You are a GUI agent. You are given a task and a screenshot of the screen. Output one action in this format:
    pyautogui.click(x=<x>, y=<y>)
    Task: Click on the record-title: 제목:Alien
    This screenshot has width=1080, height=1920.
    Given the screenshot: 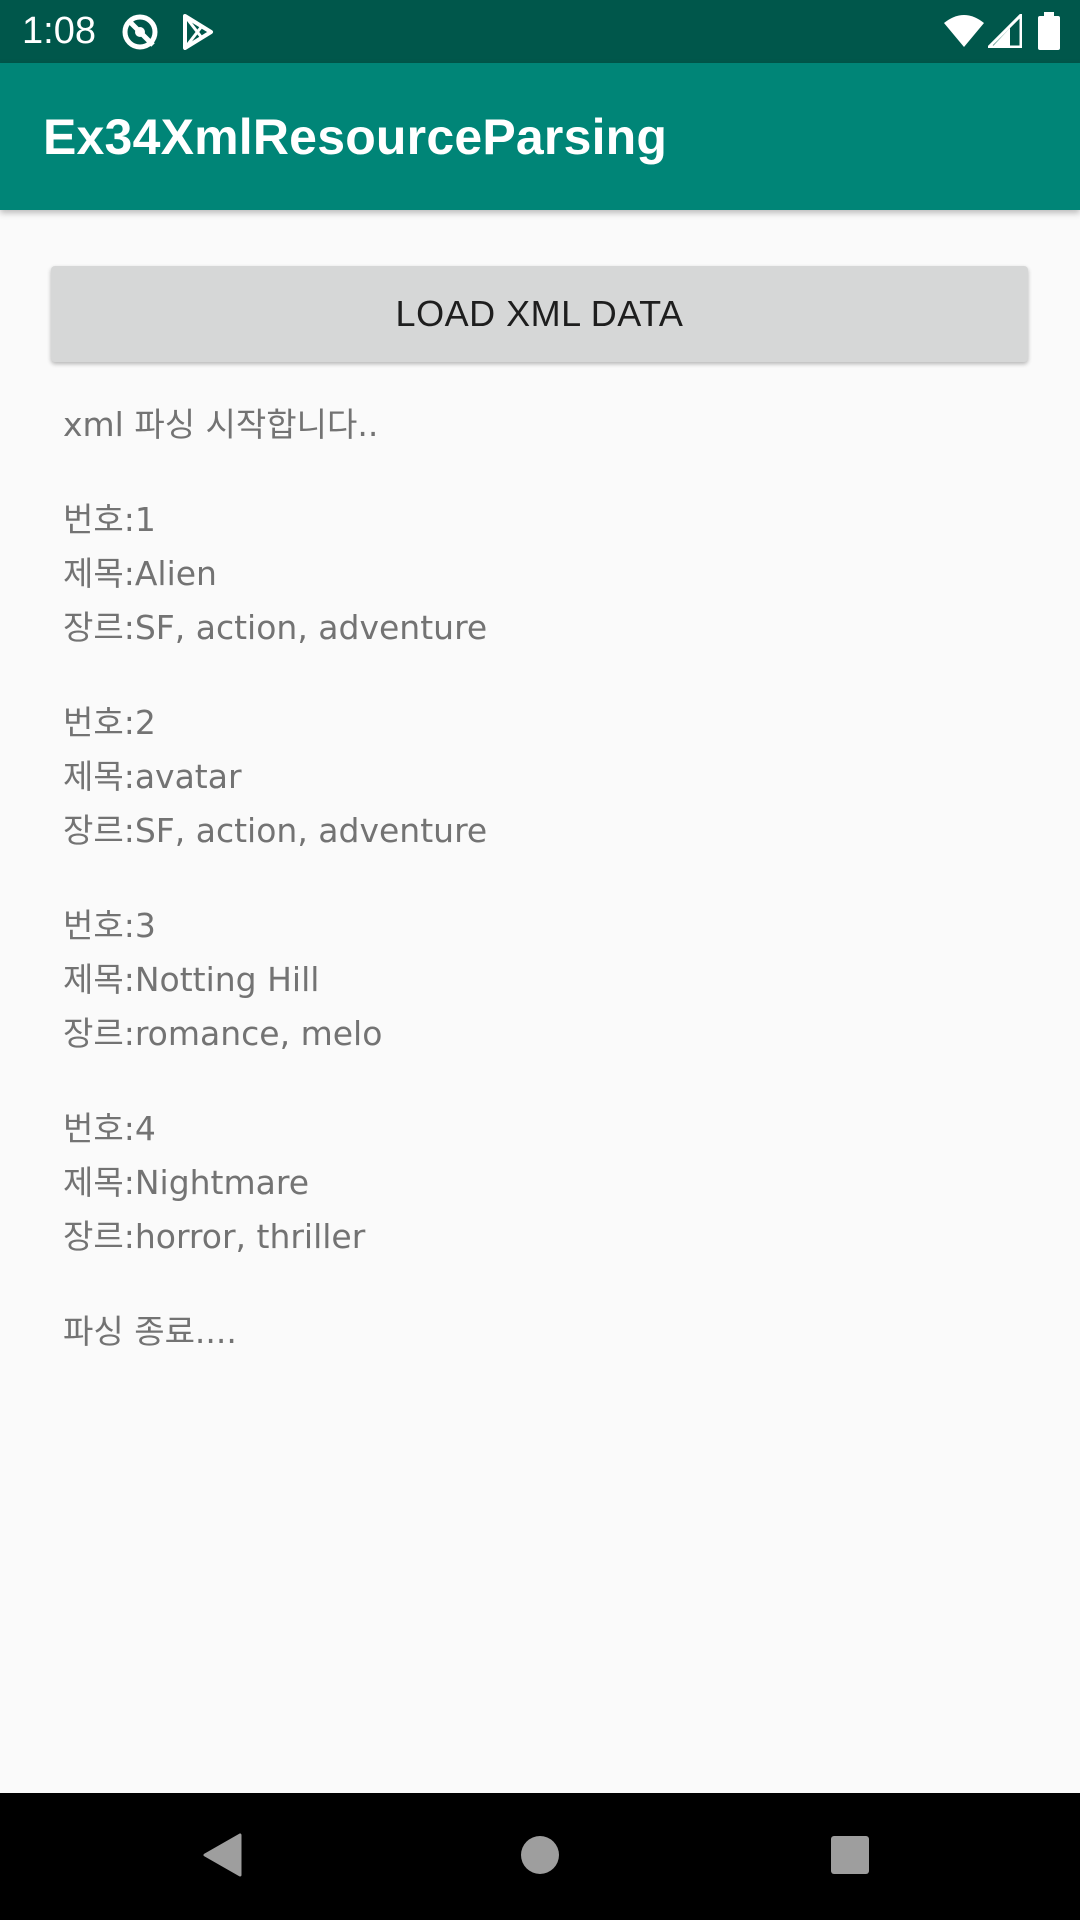 What is the action you would take?
    pyautogui.click(x=140, y=573)
    